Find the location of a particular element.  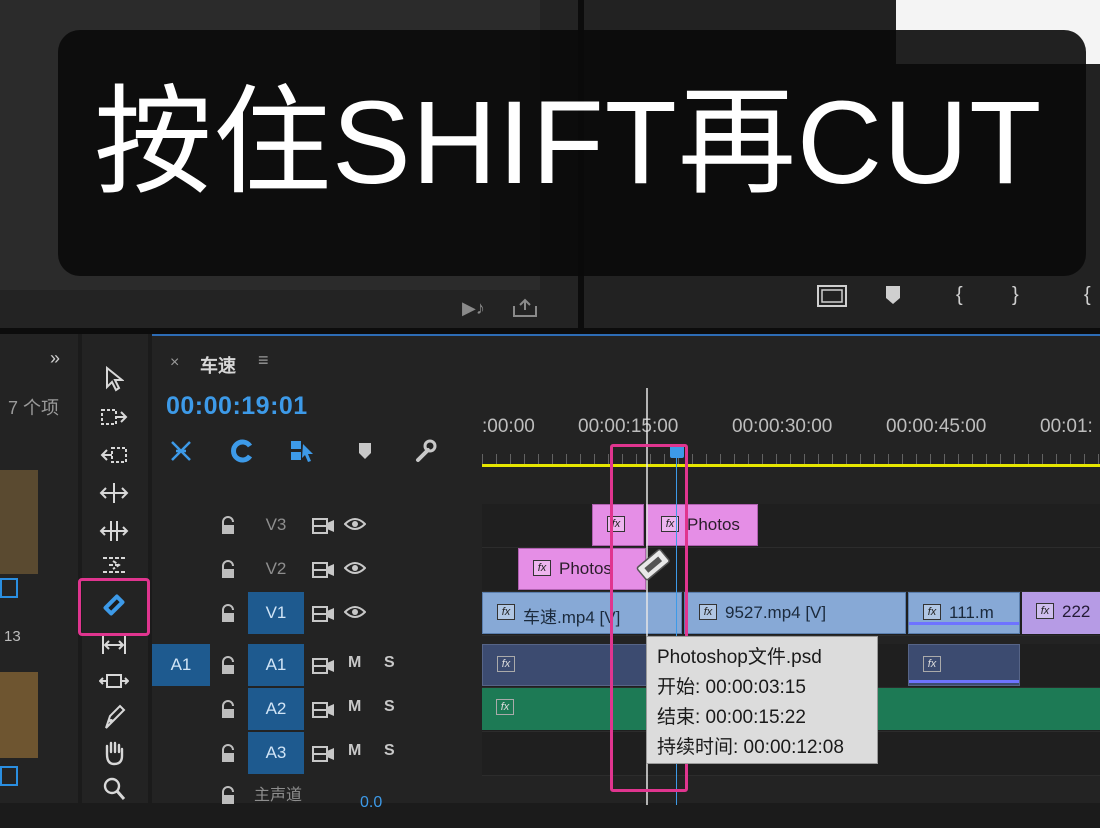

pen-tool-icon is located at coordinates (114, 717).